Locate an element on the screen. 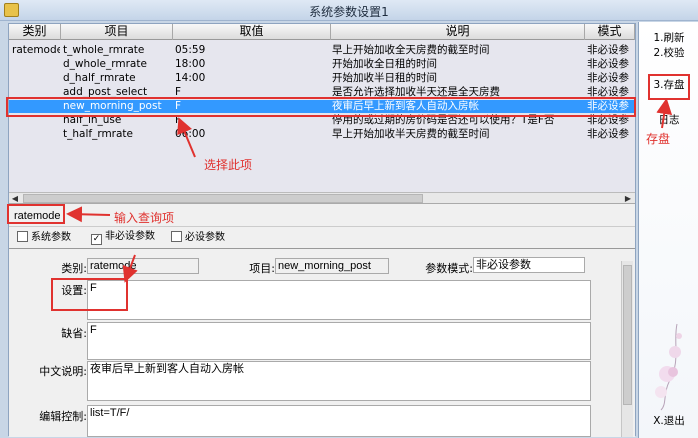 This screenshot has height=438, width=698. filter-required-params: 必设参数 is located at coordinates (198, 238).